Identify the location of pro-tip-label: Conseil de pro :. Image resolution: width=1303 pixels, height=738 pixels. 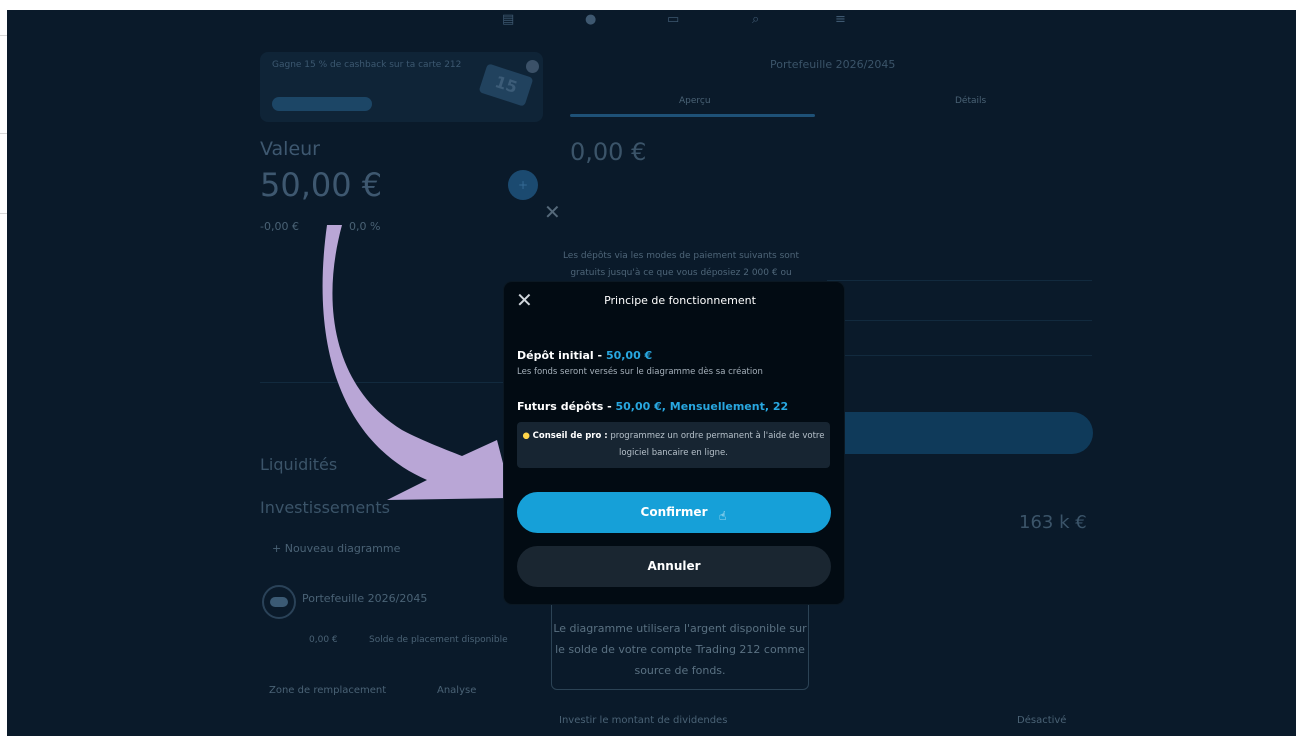
(570, 436).